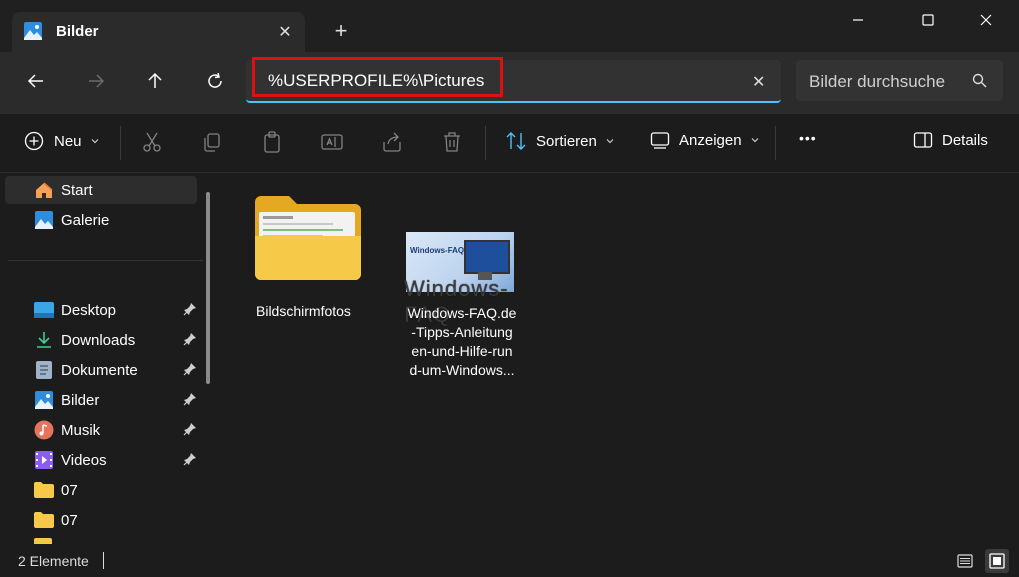 This screenshot has width=1019, height=577. Describe the element at coordinates (212, 142) in the screenshot. I see `copy-icon` at that location.